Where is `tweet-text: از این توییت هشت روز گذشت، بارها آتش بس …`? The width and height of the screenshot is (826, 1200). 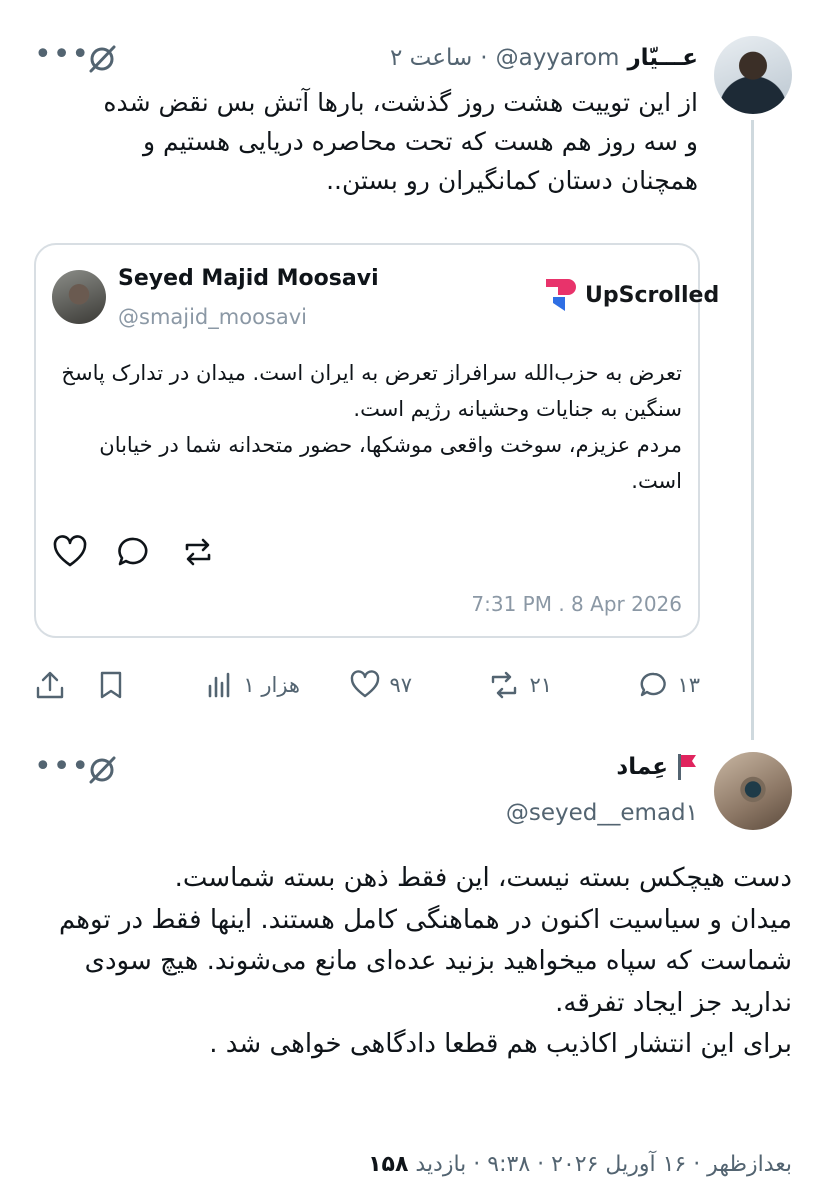 tweet-text: از این توییت هشت روز گذشت، بارها آتش بس … is located at coordinates (400, 141).